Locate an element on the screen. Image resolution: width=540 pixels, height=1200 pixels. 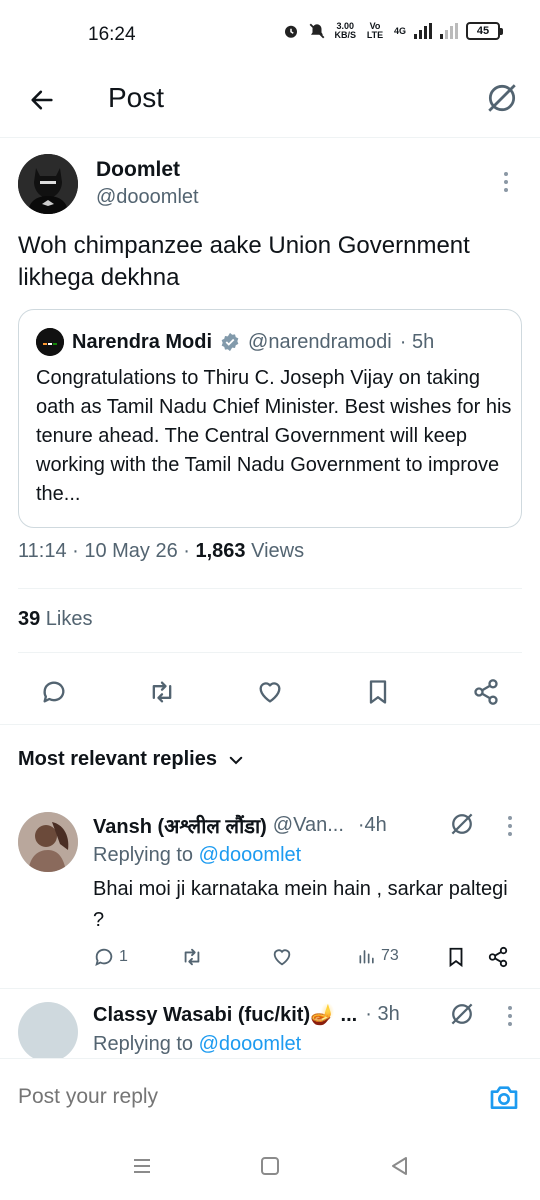
status-icons: 3.00 KB/S Vo LTE 4G 45 is located at coordinates (392, 30).